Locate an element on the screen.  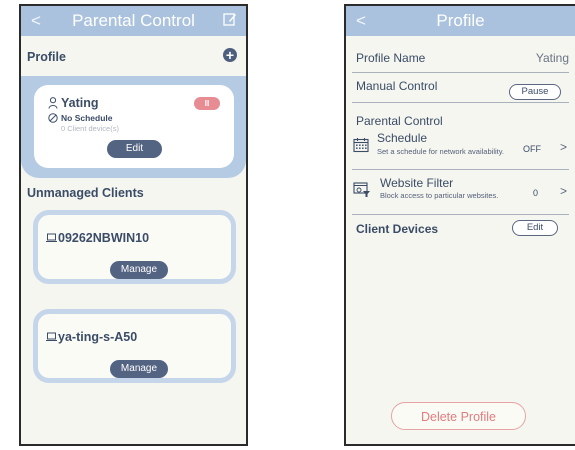
client-name: ya-ting-s-A50 is located at coordinates (98, 337).